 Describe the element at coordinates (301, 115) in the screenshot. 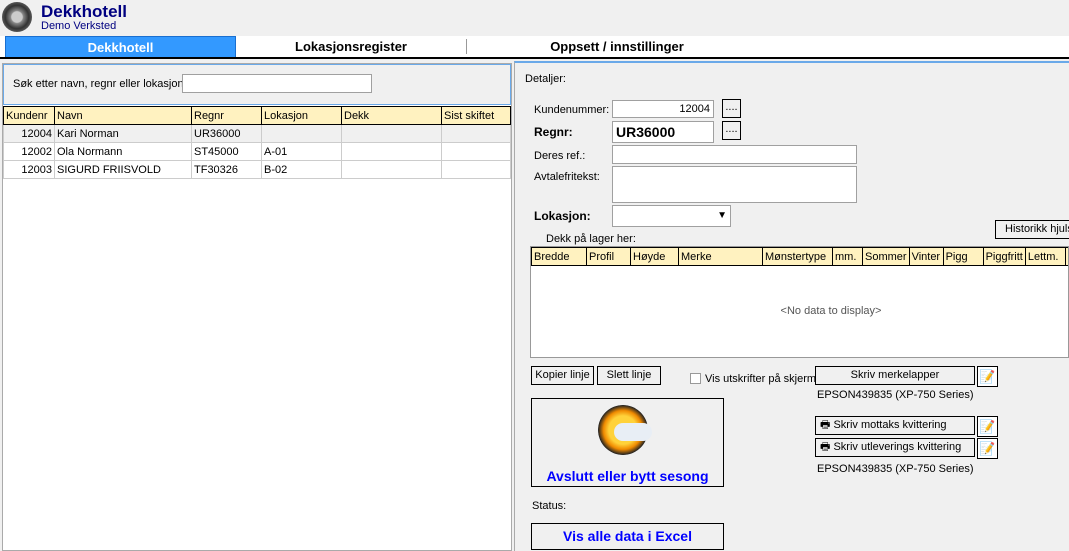

I see `column-header: Lokasjon` at that location.